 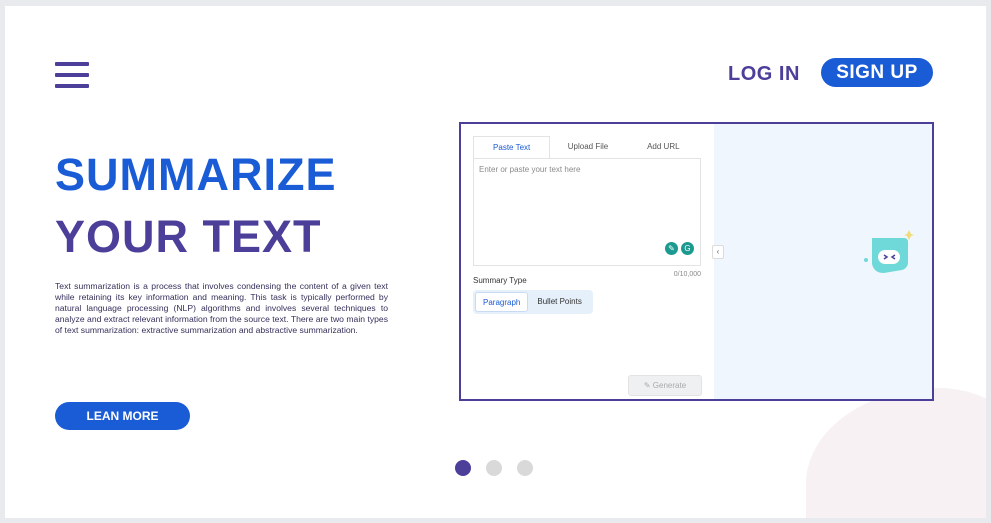 What do you see at coordinates (72, 77) in the screenshot?
I see `menu-icon` at bounding box center [72, 77].